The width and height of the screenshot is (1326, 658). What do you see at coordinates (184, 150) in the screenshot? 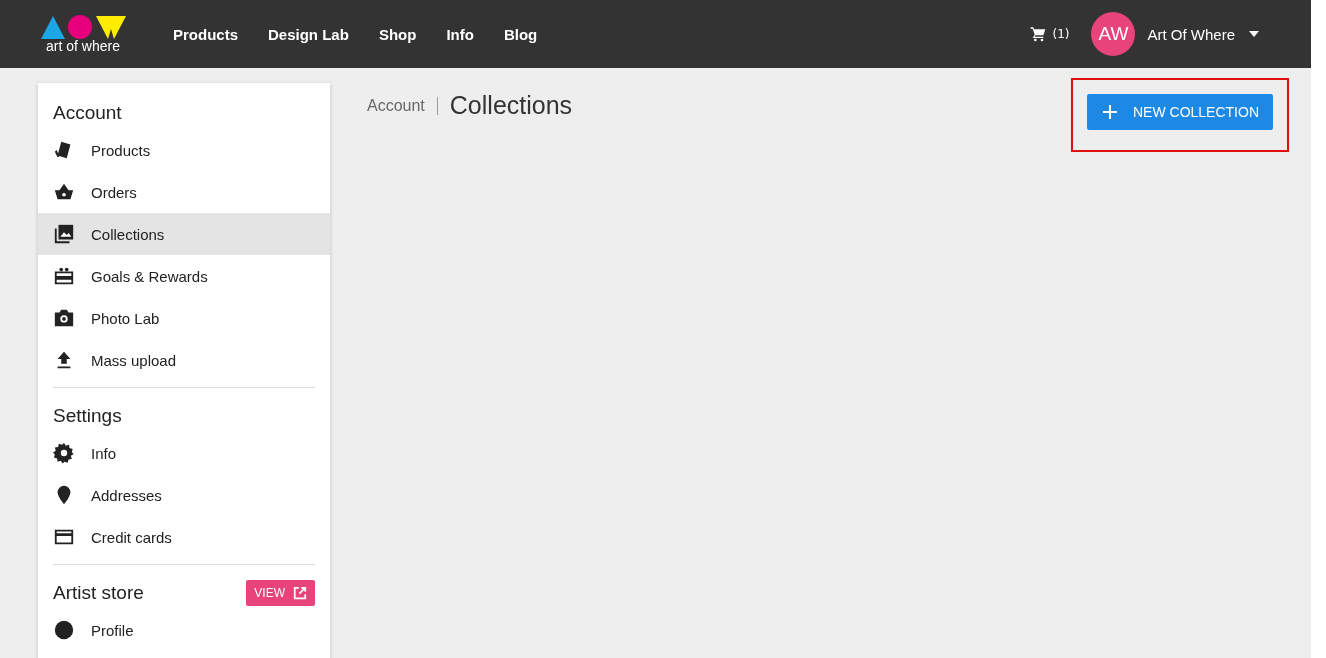
I see `sidebar-item: Products` at bounding box center [184, 150].